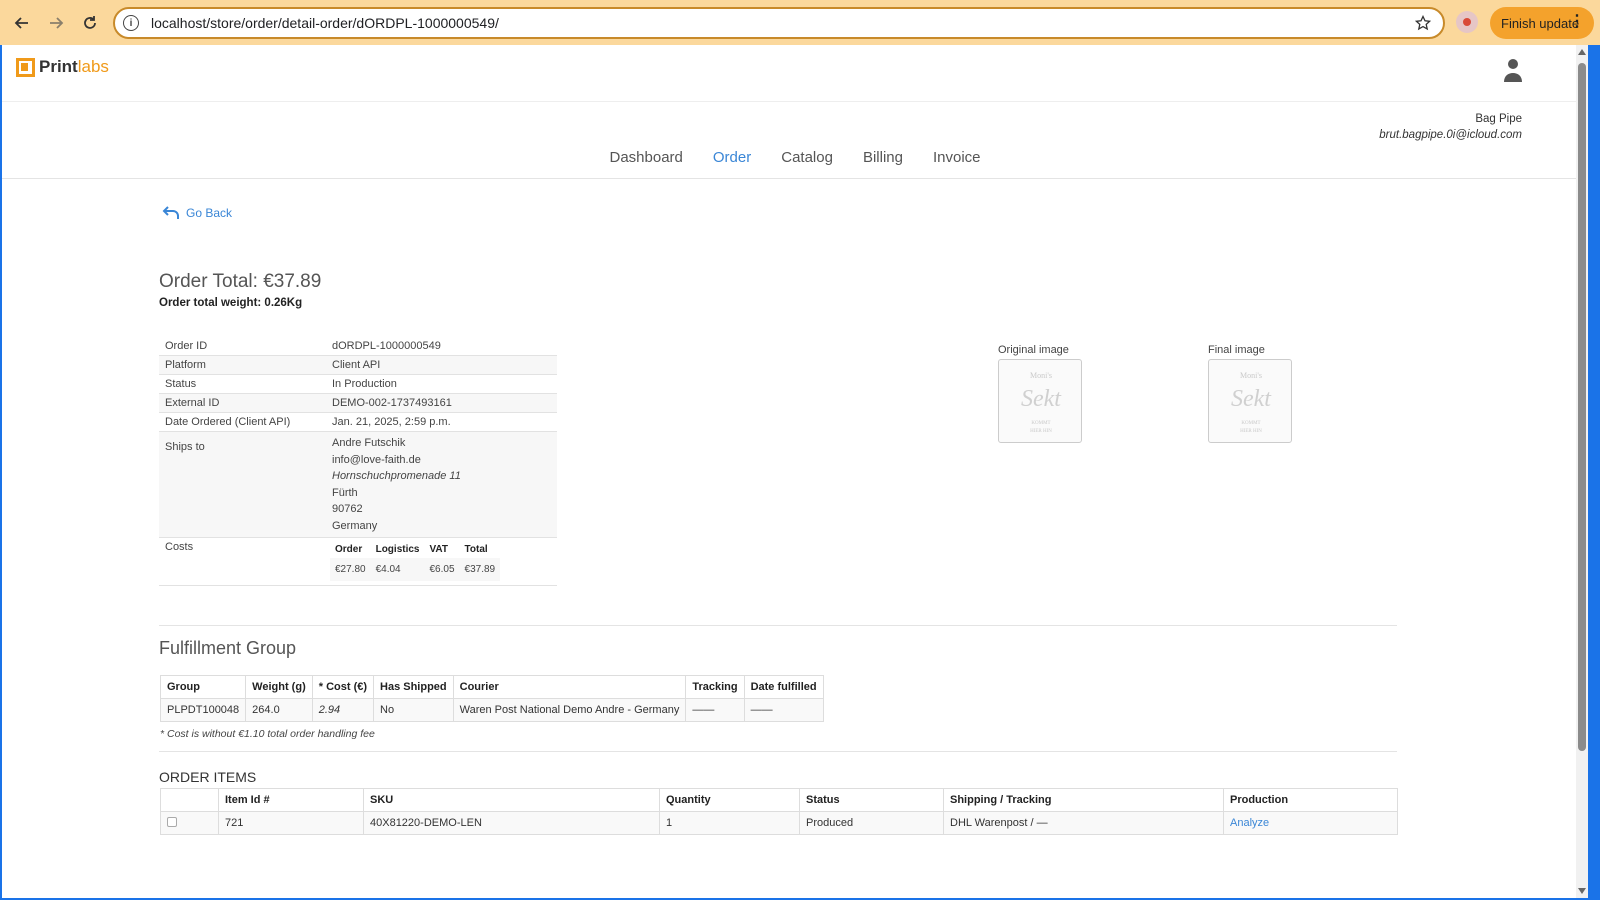 Image resolution: width=1600 pixels, height=900 pixels. What do you see at coordinates (1450, 135) in the screenshot?
I see `account-email: brut.bagpipe.0i@icloud.com` at bounding box center [1450, 135].